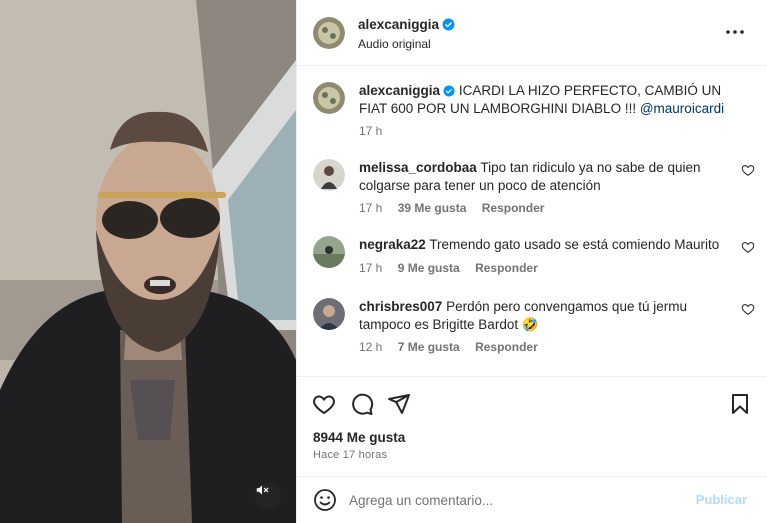 The height and width of the screenshot is (523, 767). I want to click on comment-likes: 9 Me gusta, so click(429, 268).